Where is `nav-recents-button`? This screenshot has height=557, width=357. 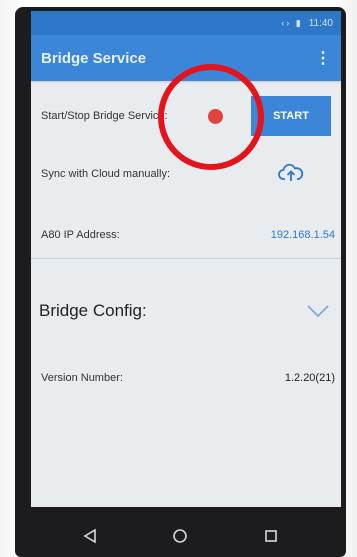 nav-recents-button is located at coordinates (271, 536).